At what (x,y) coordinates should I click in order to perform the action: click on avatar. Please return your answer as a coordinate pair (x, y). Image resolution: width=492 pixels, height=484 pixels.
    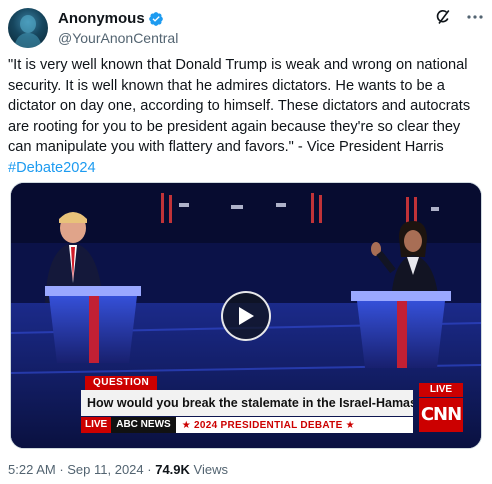
    Looking at the image, I should click on (28, 28).